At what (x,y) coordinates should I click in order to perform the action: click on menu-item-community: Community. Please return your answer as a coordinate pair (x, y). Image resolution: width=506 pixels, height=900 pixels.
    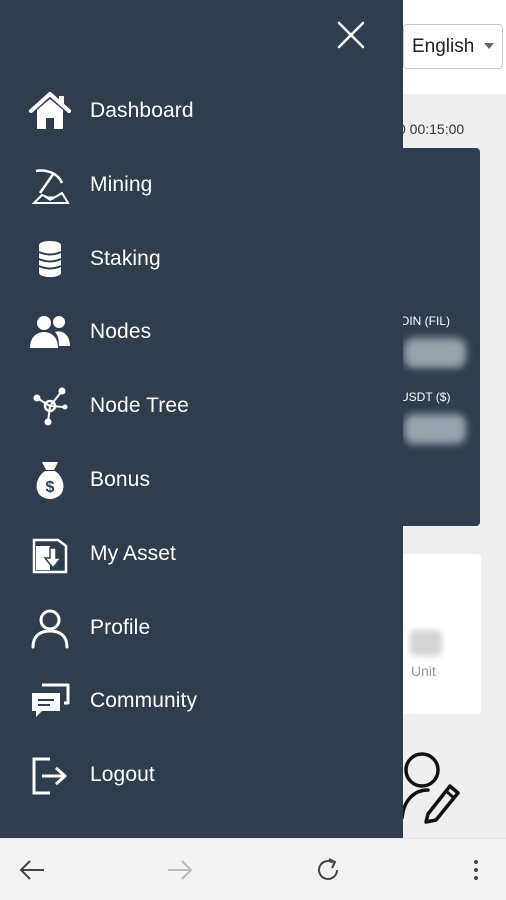
    Looking at the image, I should click on (201, 701).